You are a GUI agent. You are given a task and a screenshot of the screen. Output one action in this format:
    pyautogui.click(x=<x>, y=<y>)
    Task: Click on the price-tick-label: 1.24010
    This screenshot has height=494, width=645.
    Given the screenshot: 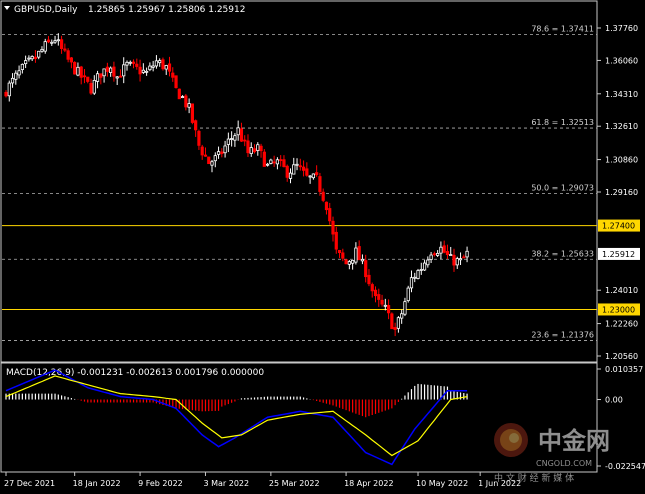 What is the action you would take?
    pyautogui.click(x=621, y=290)
    